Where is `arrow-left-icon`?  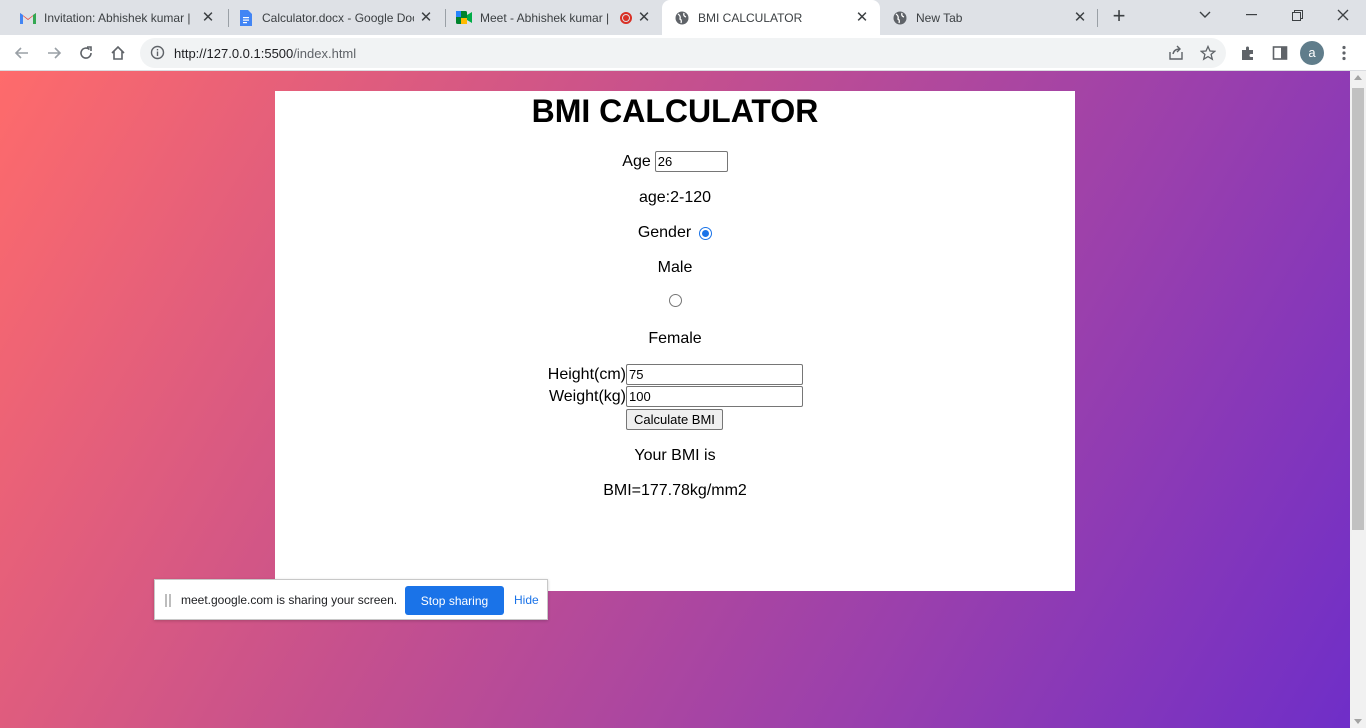
arrow-left-icon is located at coordinates (21, 53).